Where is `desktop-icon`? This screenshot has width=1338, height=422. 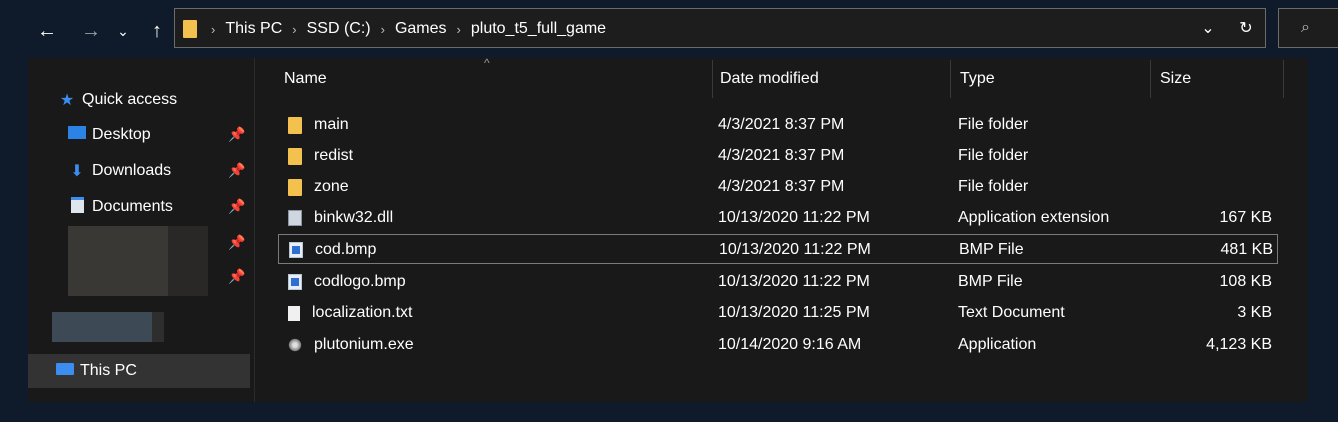 desktop-icon is located at coordinates (77, 135).